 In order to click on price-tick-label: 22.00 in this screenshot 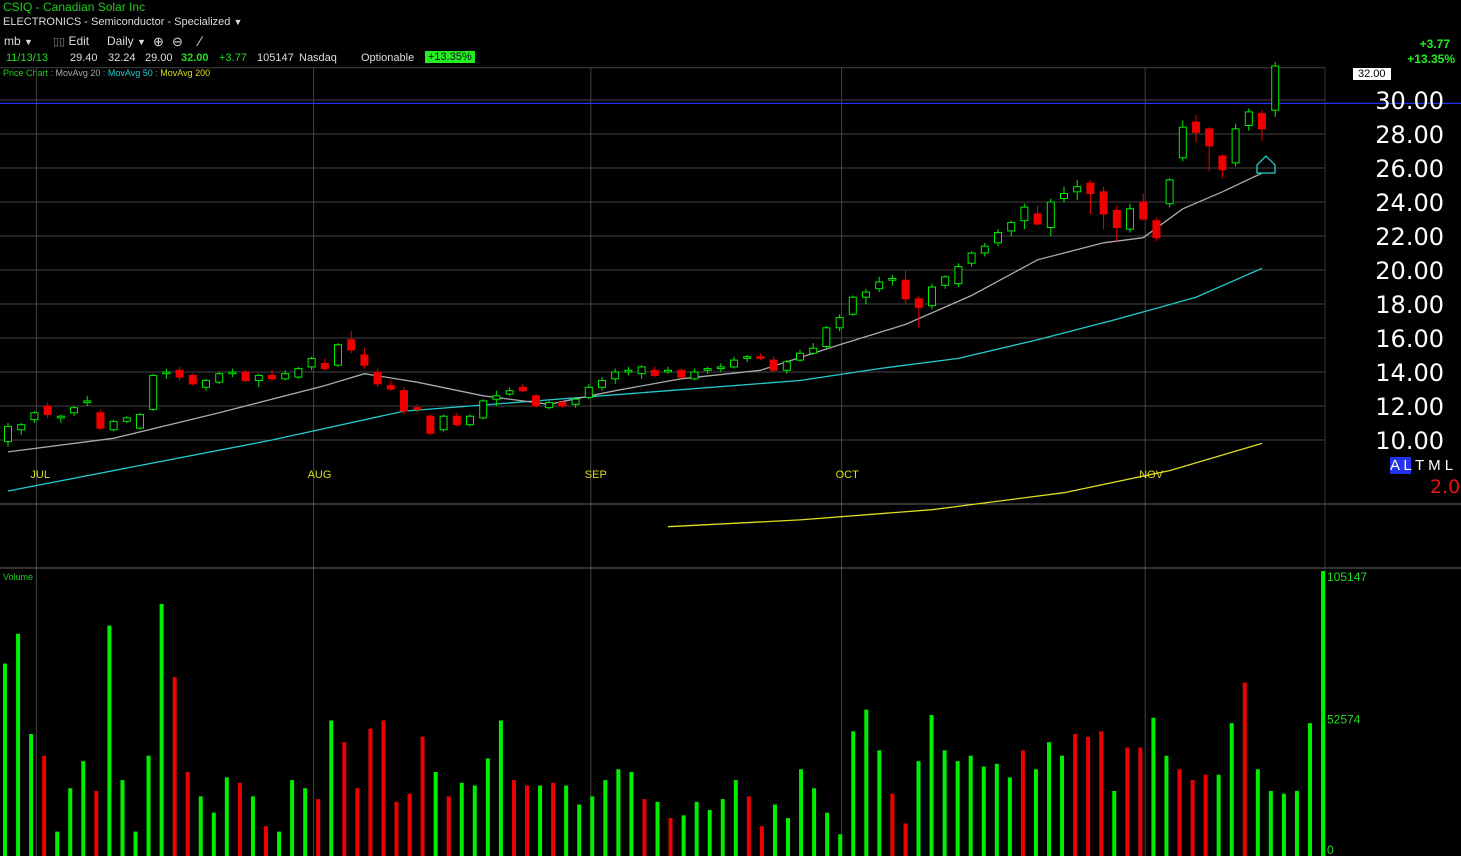, I will do `click(1409, 237)`.